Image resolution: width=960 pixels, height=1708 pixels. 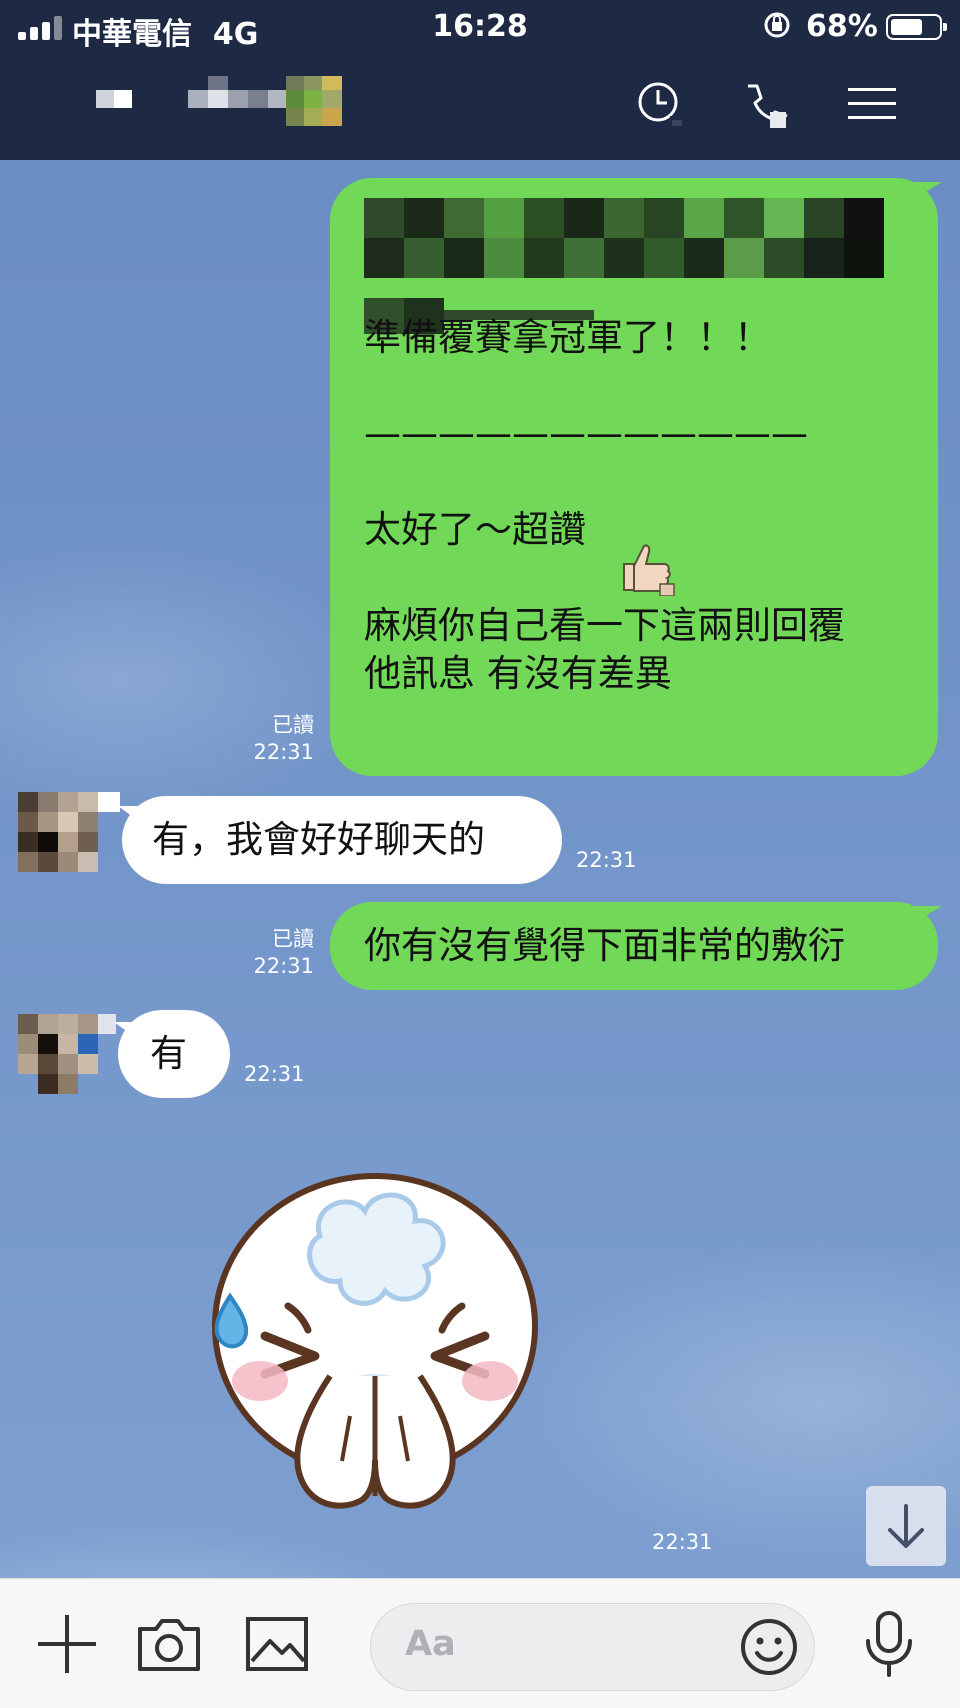 I want to click on sweating-bowing-sticker, so click(x=375, y=1341).